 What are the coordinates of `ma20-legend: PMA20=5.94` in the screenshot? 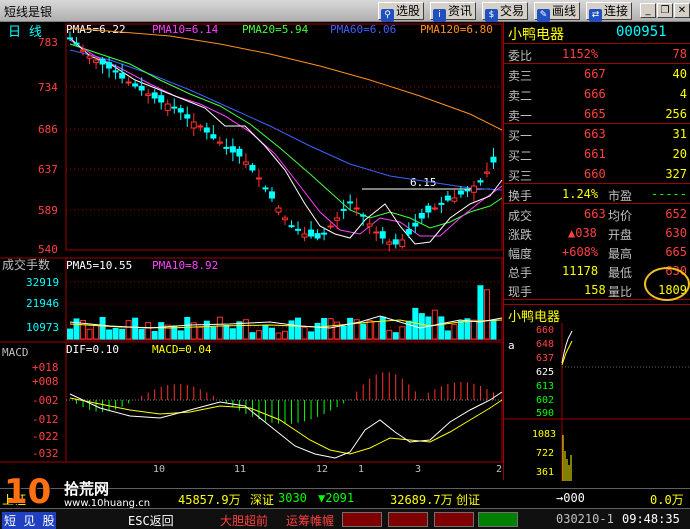 It's located at (275, 29).